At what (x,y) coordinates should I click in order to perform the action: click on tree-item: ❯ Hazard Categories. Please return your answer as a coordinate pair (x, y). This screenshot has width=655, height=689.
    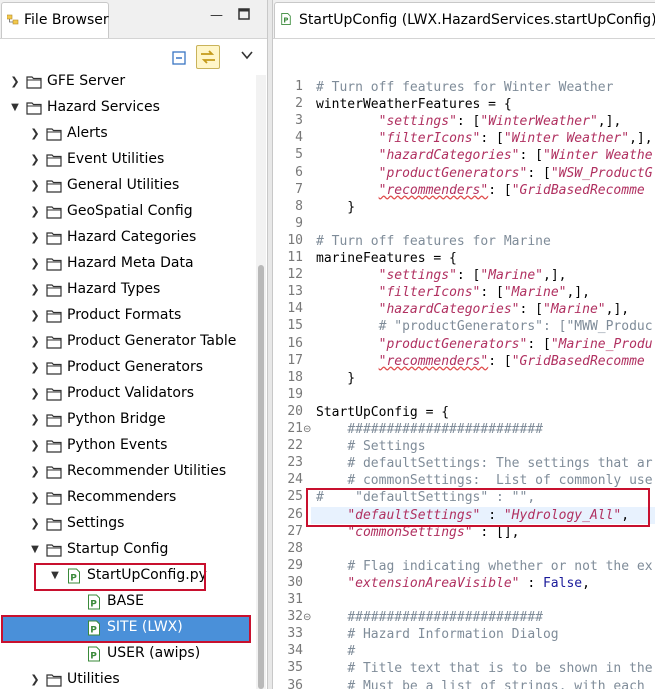
    Looking at the image, I should click on (125, 239).